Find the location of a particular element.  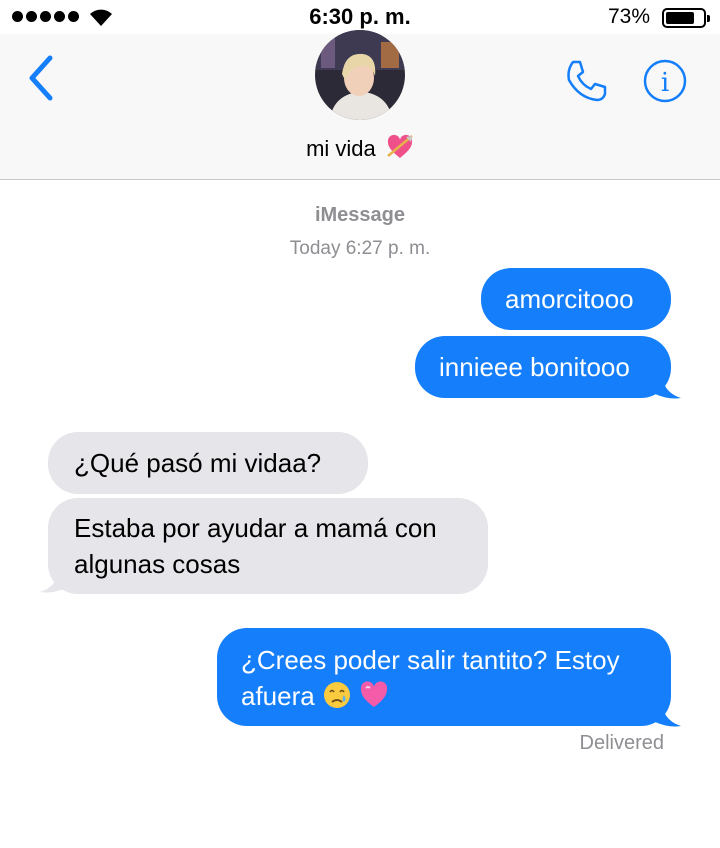

heart-arrow-emoji-icon is located at coordinates (400, 146).